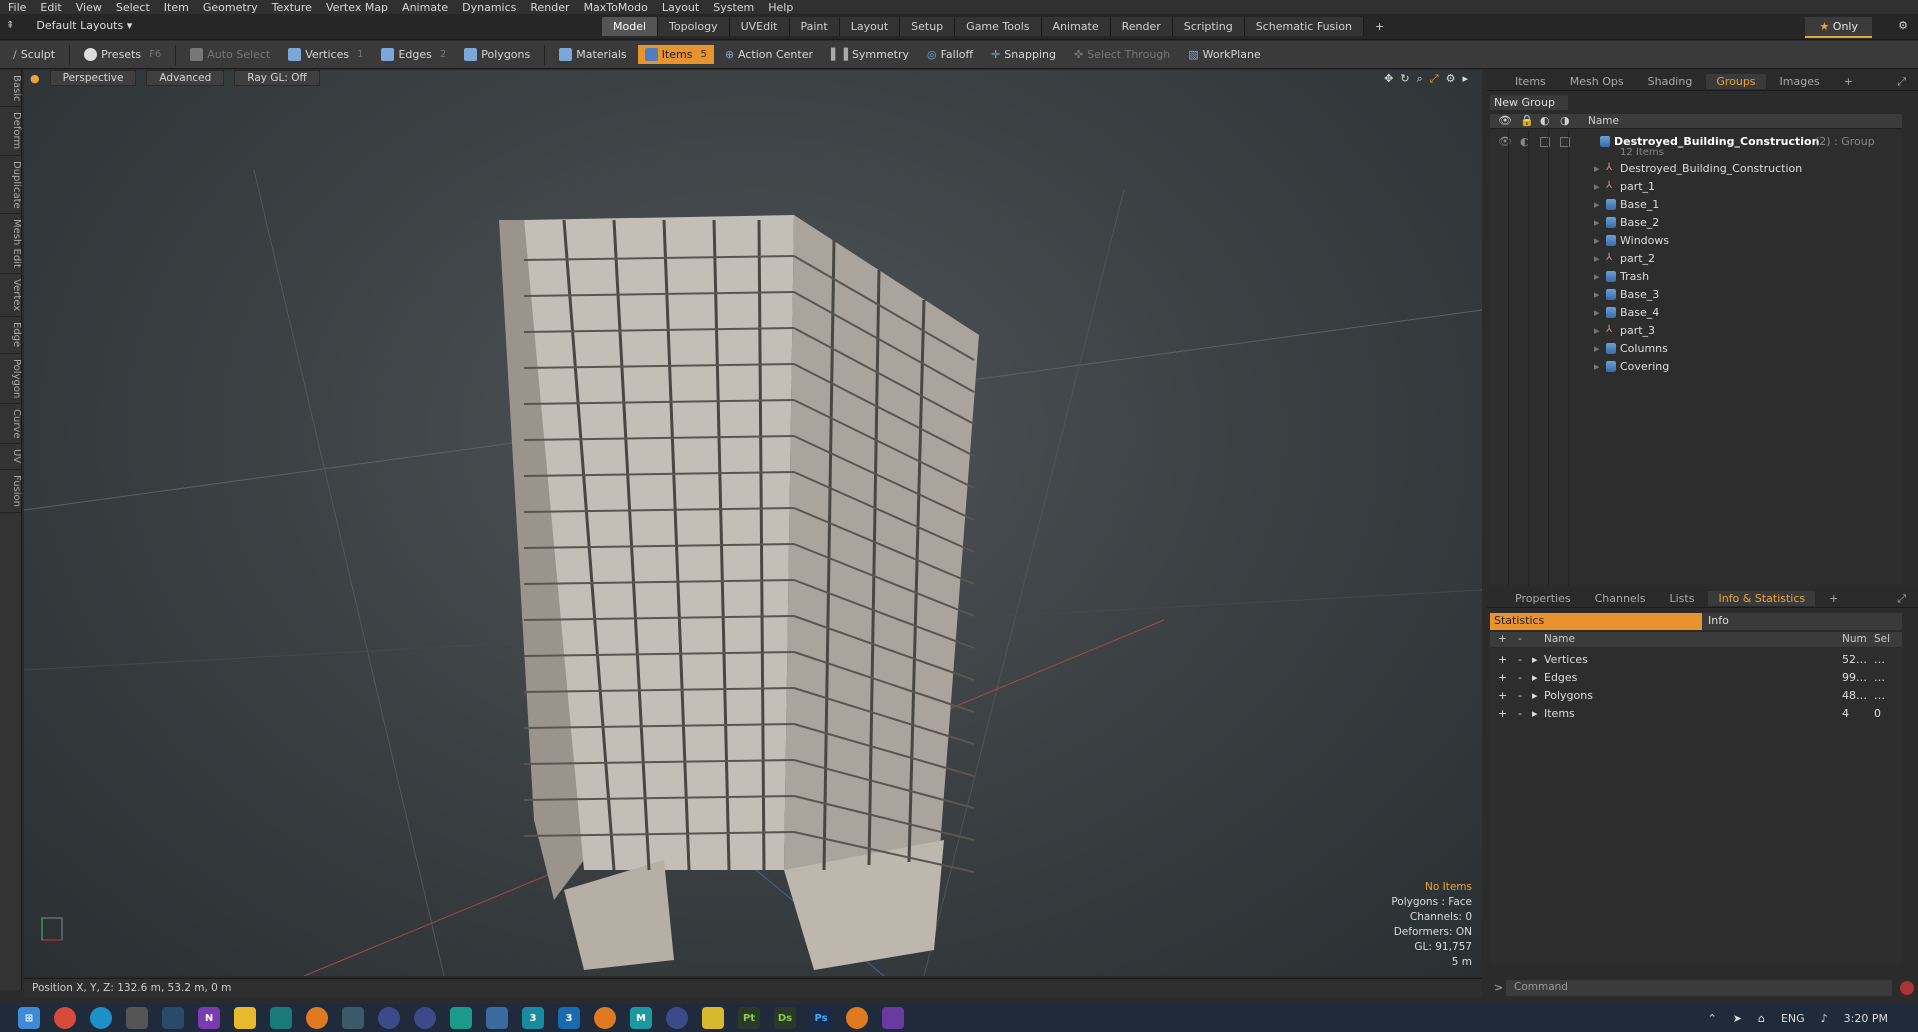 This screenshot has height=1032, width=1918. Describe the element at coordinates (1379, 26) in the screenshot. I see `add-tab-button: +` at that location.